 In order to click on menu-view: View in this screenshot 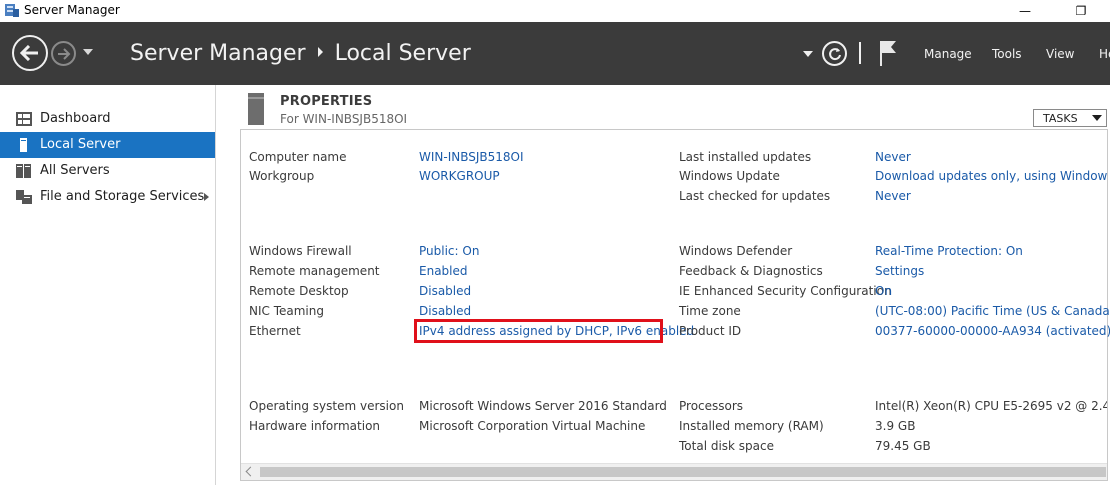, I will do `click(1060, 54)`.